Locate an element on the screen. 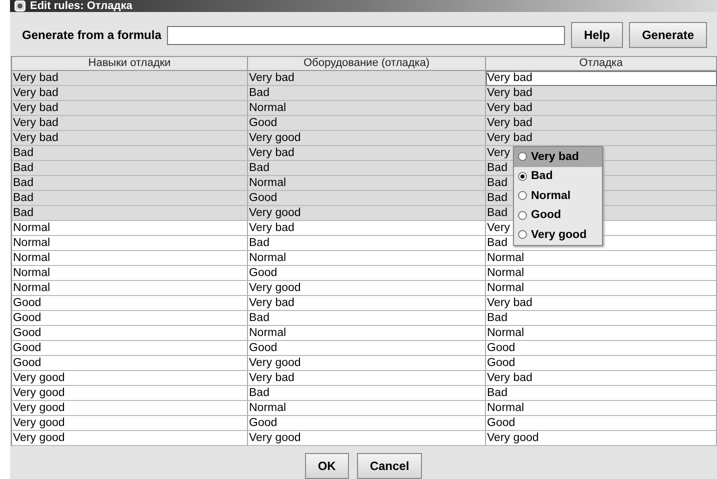 The image size is (717, 479). option-label: Normal is located at coordinates (551, 196).